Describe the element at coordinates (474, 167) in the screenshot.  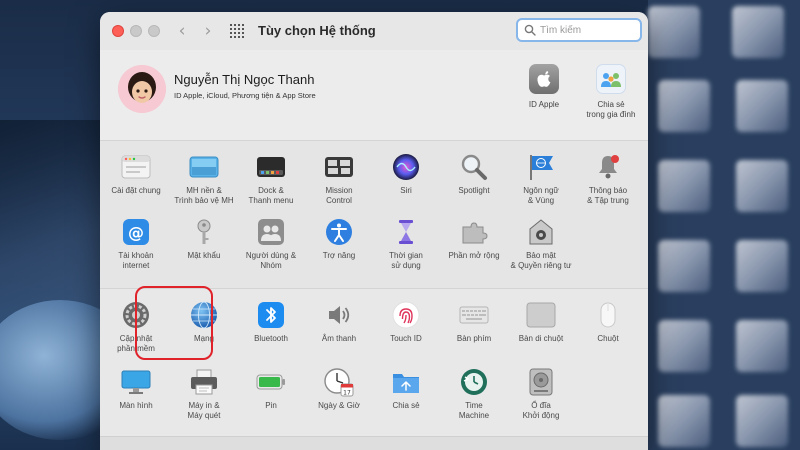
I see `spotlight-icon` at that location.